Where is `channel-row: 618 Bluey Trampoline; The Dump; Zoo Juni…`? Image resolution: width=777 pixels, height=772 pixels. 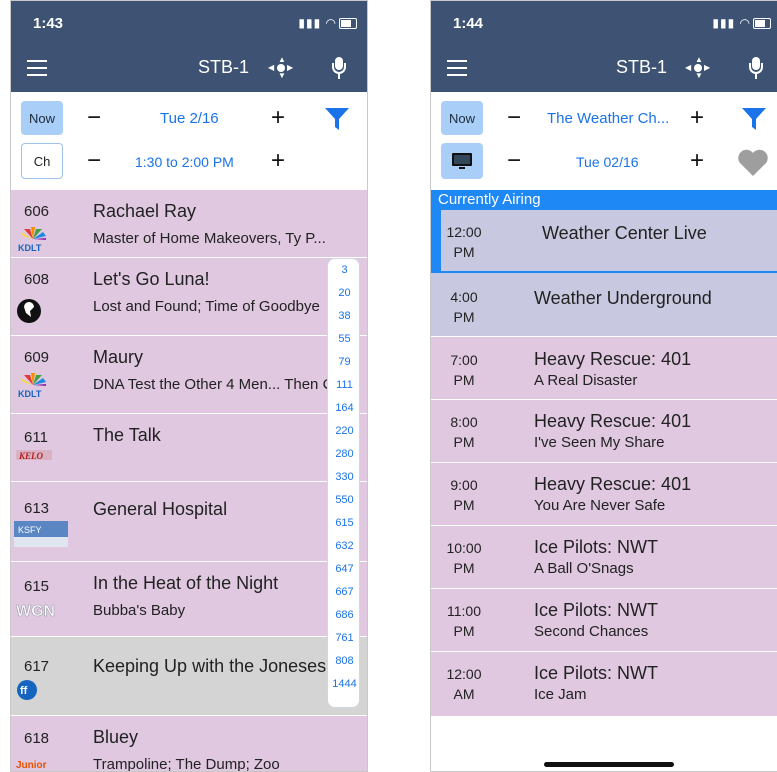
channel-row: 618 Bluey Trampoline; The Dump; Zoo Juni… is located at coordinates (189, 744).